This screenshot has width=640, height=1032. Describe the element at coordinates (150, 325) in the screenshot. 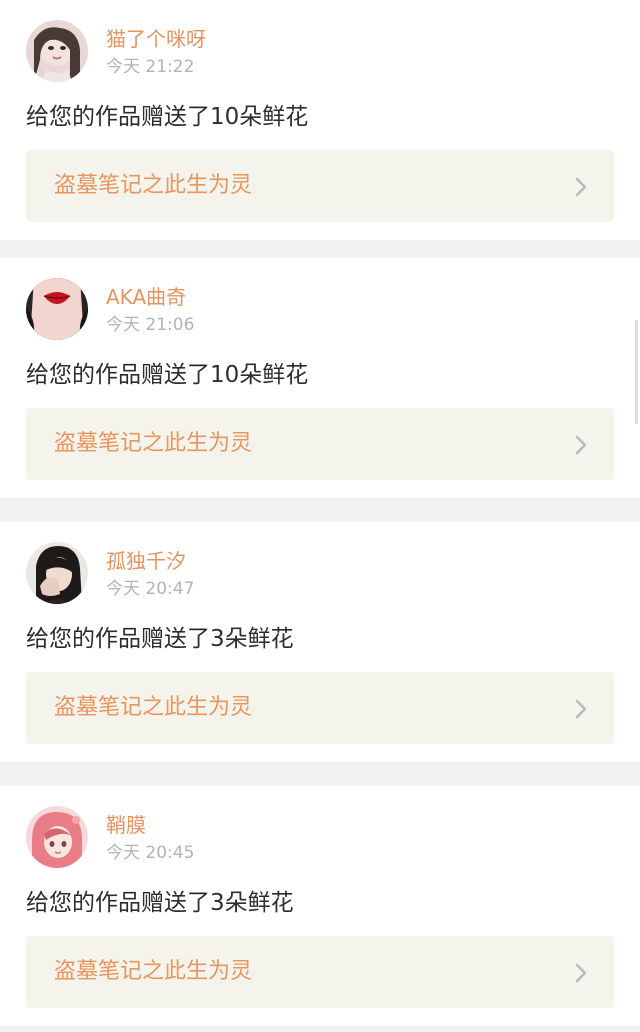

I see `timestamp: 今天 21:06` at that location.